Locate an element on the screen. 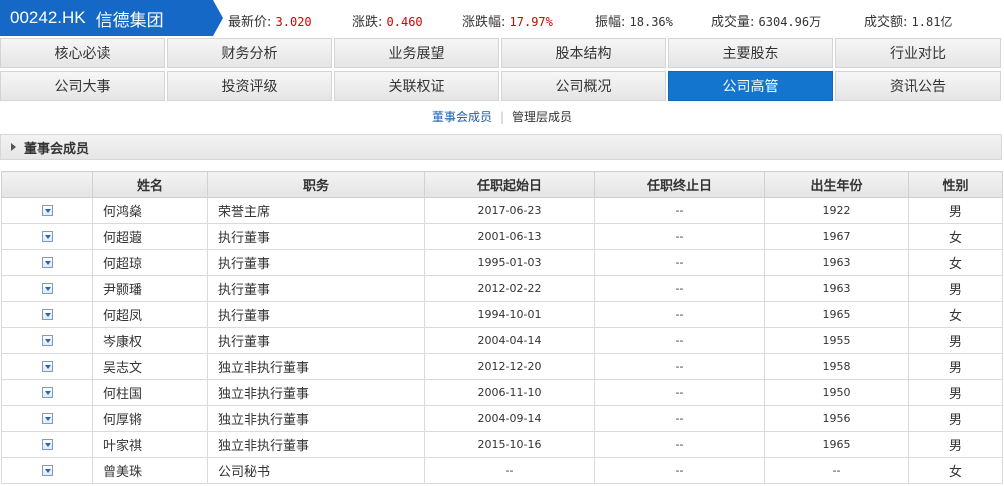 This screenshot has height=486, width=1004. stock-badge: 00242.HK 信德集团 is located at coordinates (111, 18).